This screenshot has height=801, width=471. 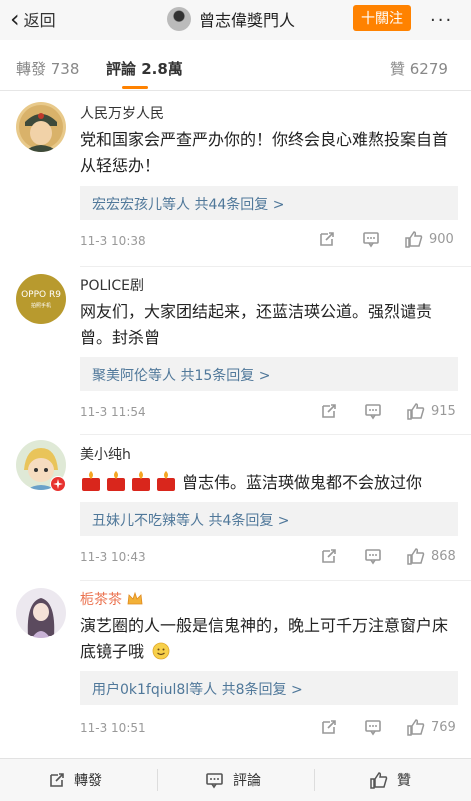 I want to click on tab-bar: 轉發 738 評論 2.8萬 贊 6279, so click(x=235, y=65).